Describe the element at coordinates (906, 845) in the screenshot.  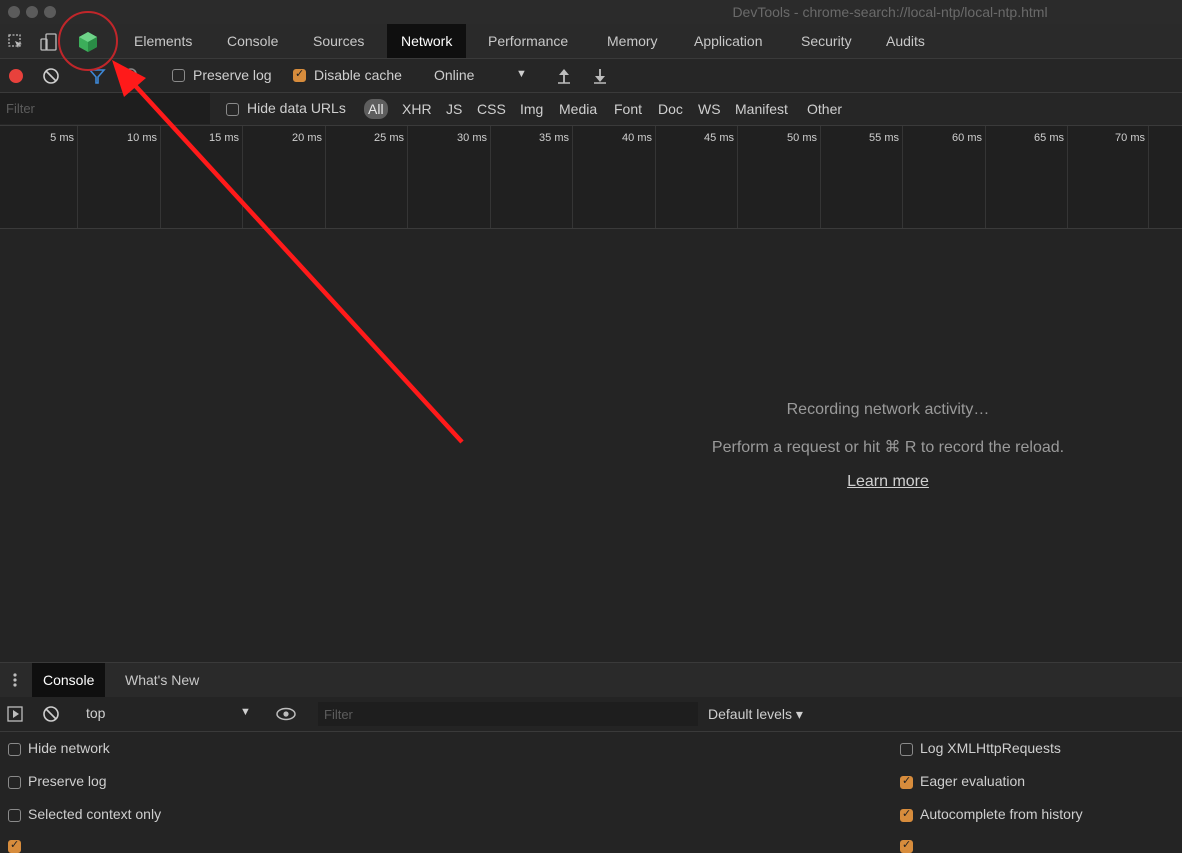
I see `partial-hidden-checkbox-right` at that location.